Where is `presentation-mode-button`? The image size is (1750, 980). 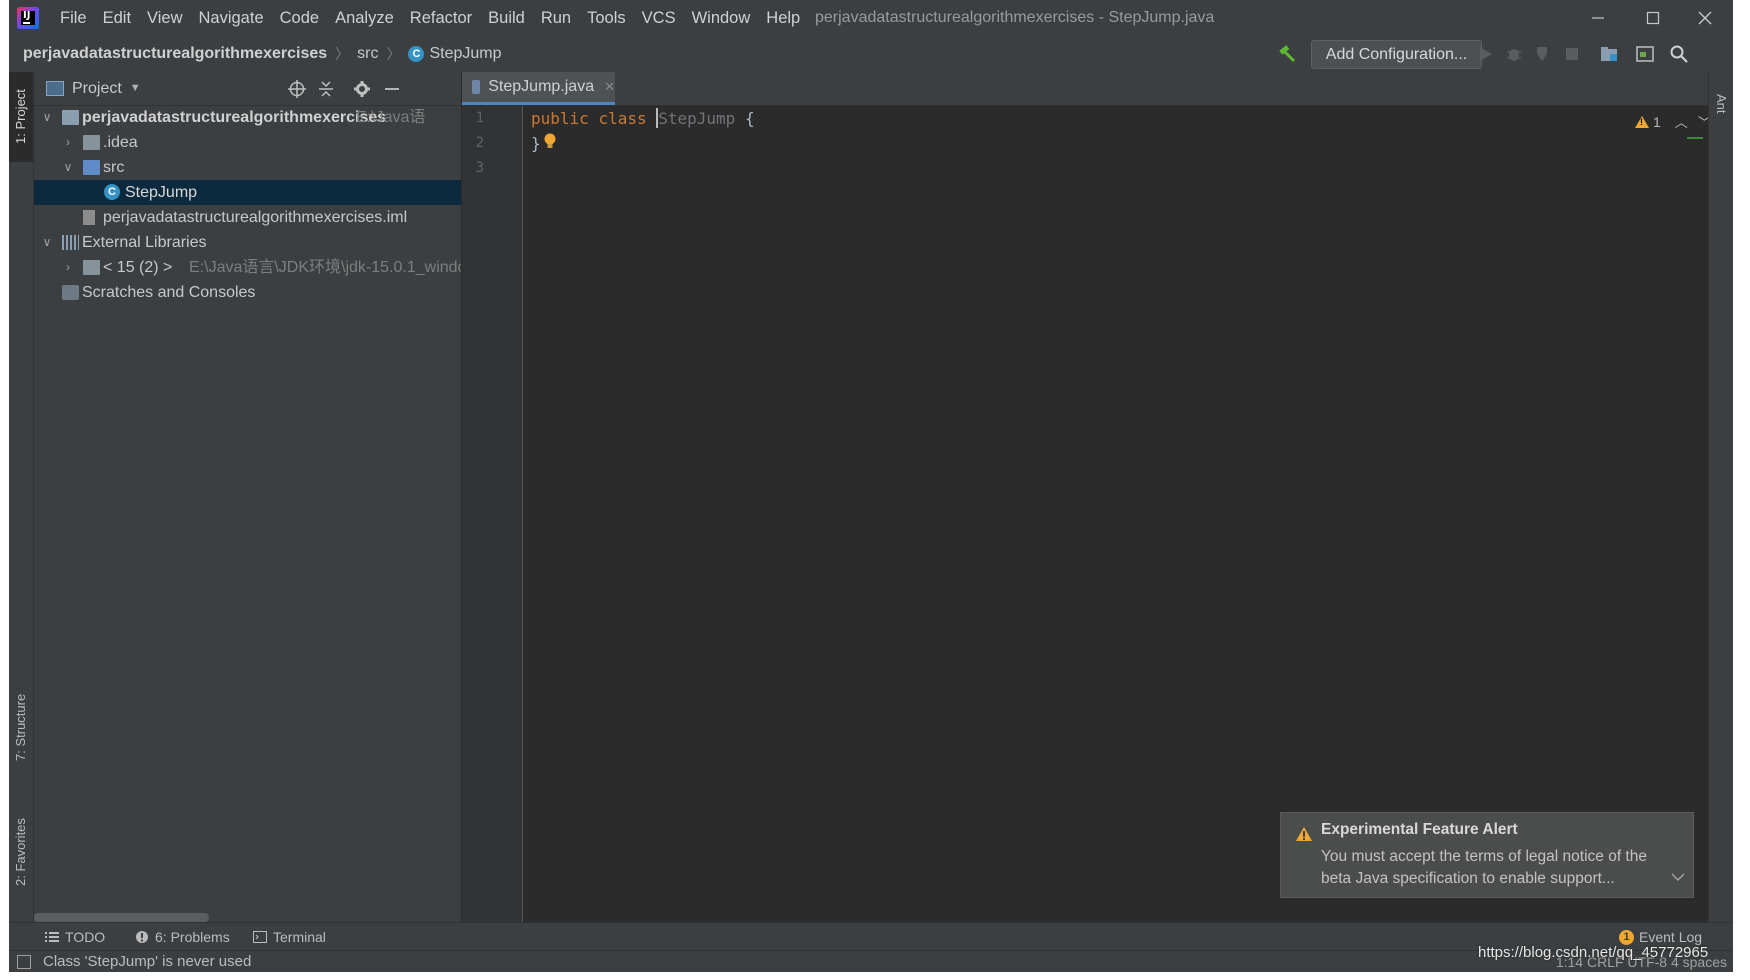
presentation-mode-button is located at coordinates (1645, 54).